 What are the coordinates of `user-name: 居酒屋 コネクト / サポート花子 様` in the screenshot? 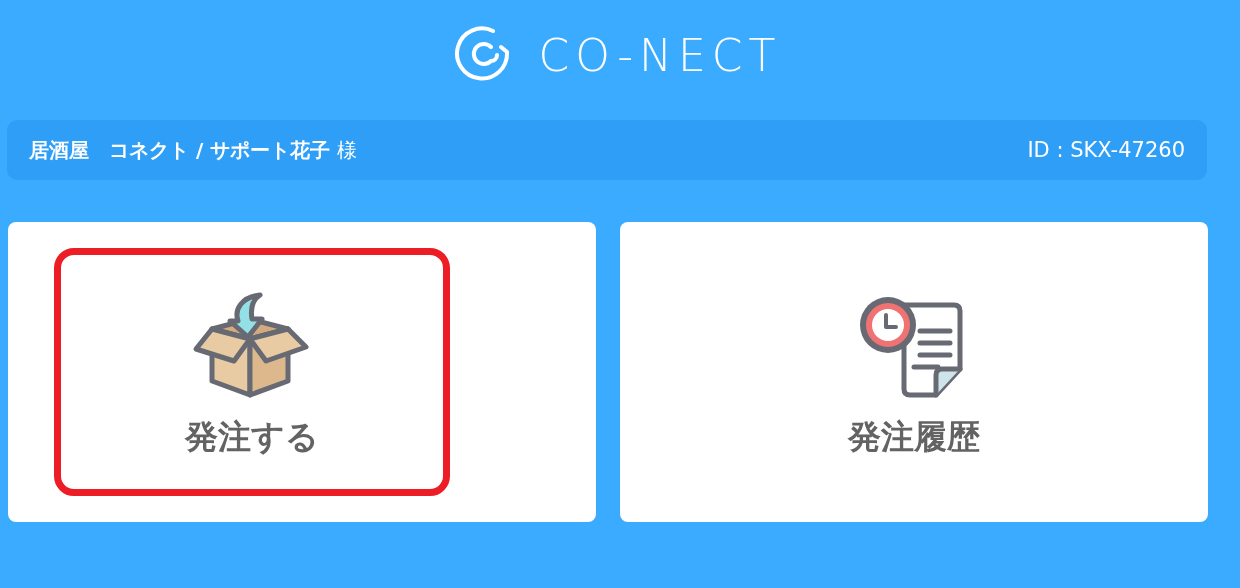 It's located at (193, 150).